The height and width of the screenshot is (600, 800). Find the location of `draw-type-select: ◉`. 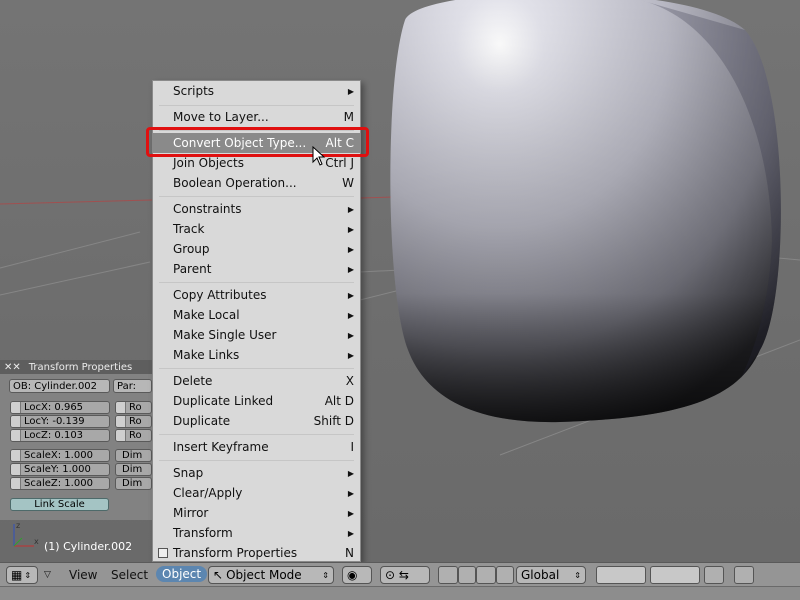

draw-type-select: ◉ is located at coordinates (357, 575).